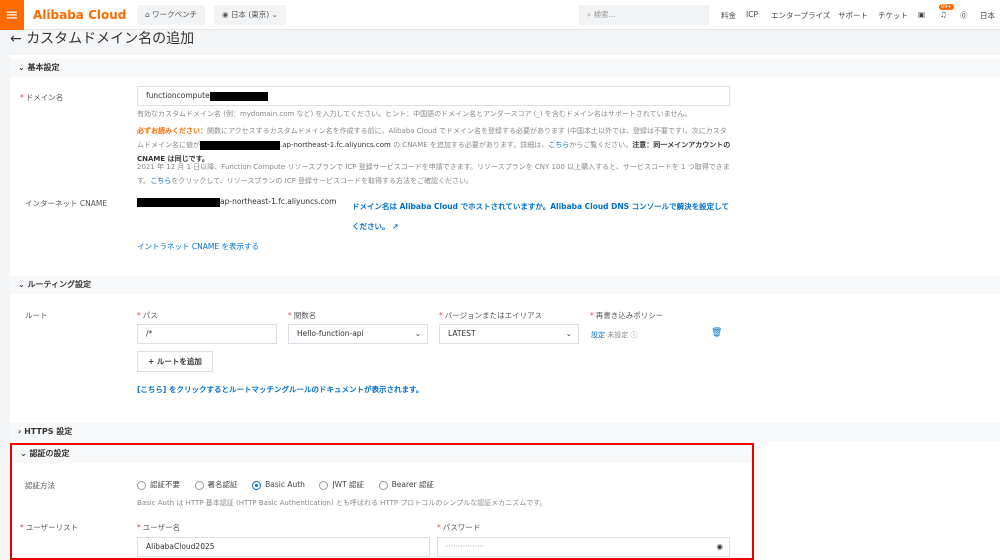 The height and width of the screenshot is (560, 1000). What do you see at coordinates (627, 315) in the screenshot?
I see `rewrite-label: * 再書き込みポリシー` at bounding box center [627, 315].